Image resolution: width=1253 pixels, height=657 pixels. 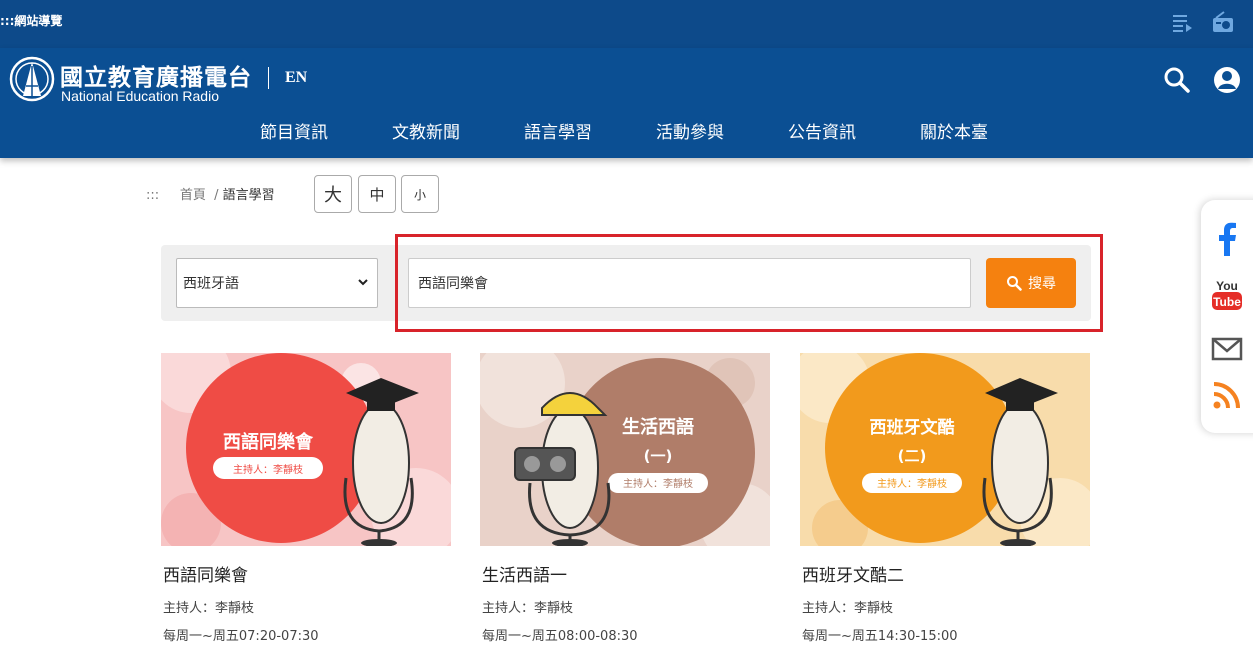 What do you see at coordinates (1227, 316) in the screenshot?
I see `social-share-bar: You Tube` at bounding box center [1227, 316].